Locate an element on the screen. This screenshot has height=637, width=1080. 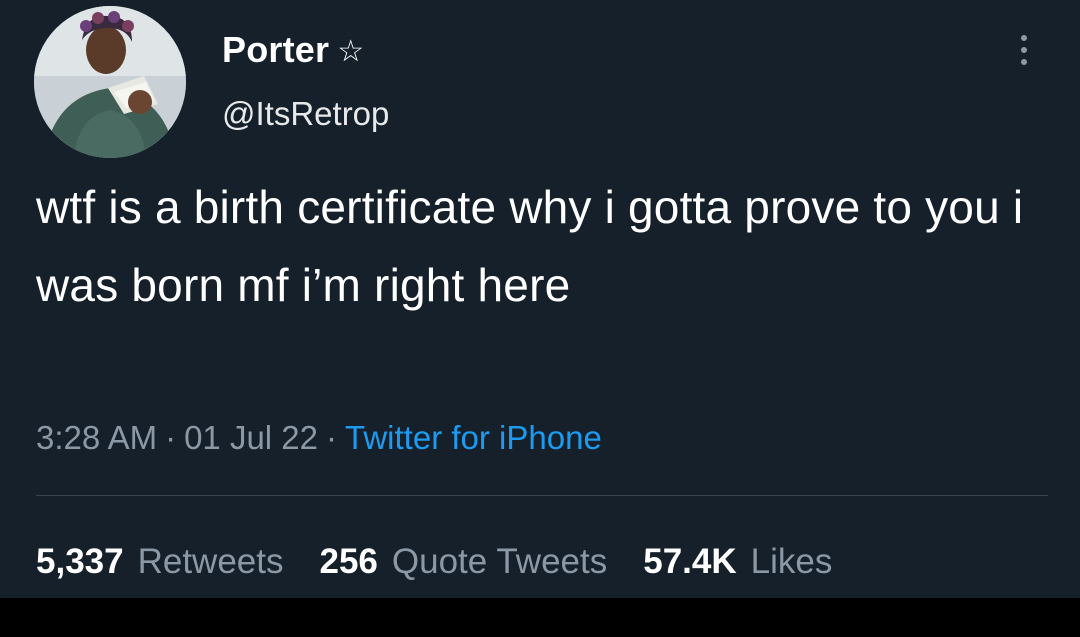
engagement-stats: 5,337 Retweets 256 Quote Tweets 57.4K Likes is located at coordinates (434, 562).